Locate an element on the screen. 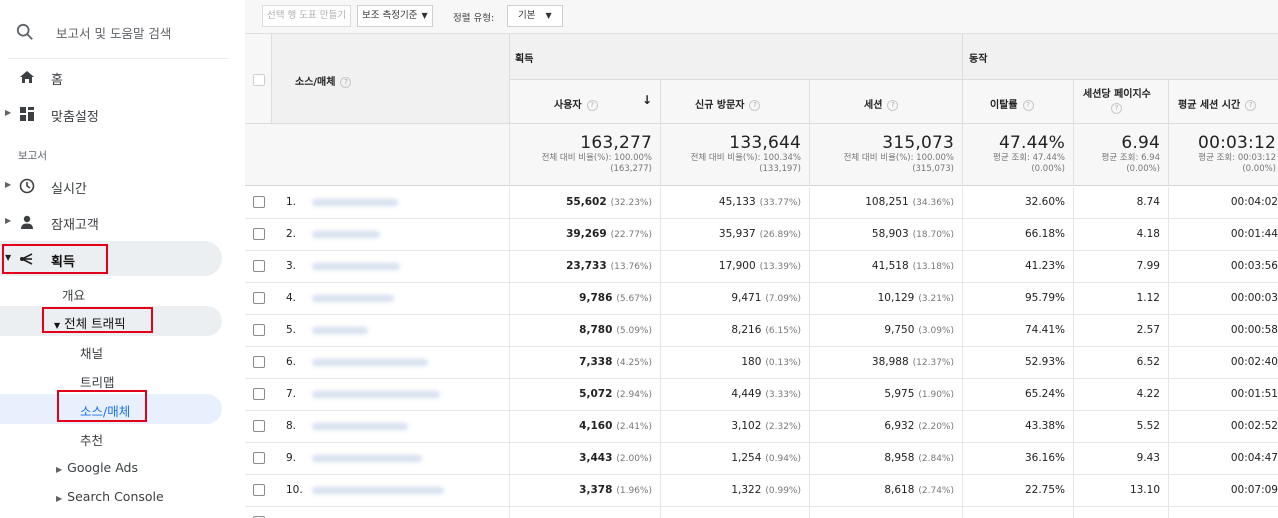  group-header-label: 획득 is located at coordinates (524, 59).